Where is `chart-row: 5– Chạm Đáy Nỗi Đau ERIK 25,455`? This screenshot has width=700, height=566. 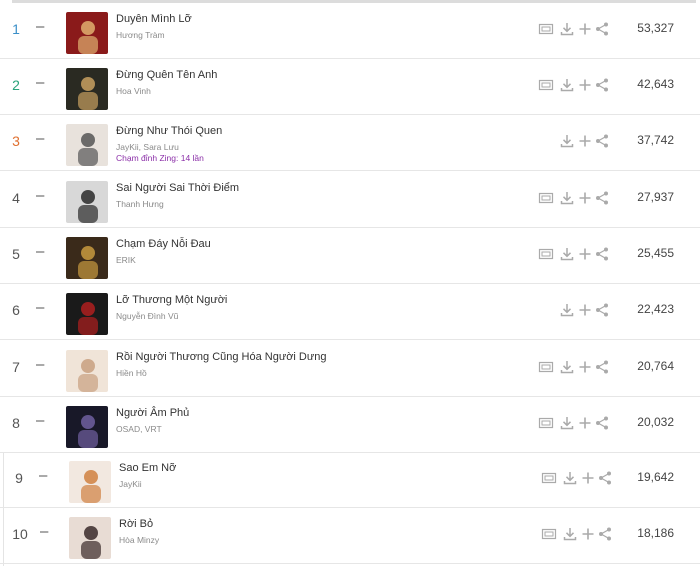 chart-row: 5– Chạm Đáy Nỗi Đau ERIK 25,455 is located at coordinates (350, 256).